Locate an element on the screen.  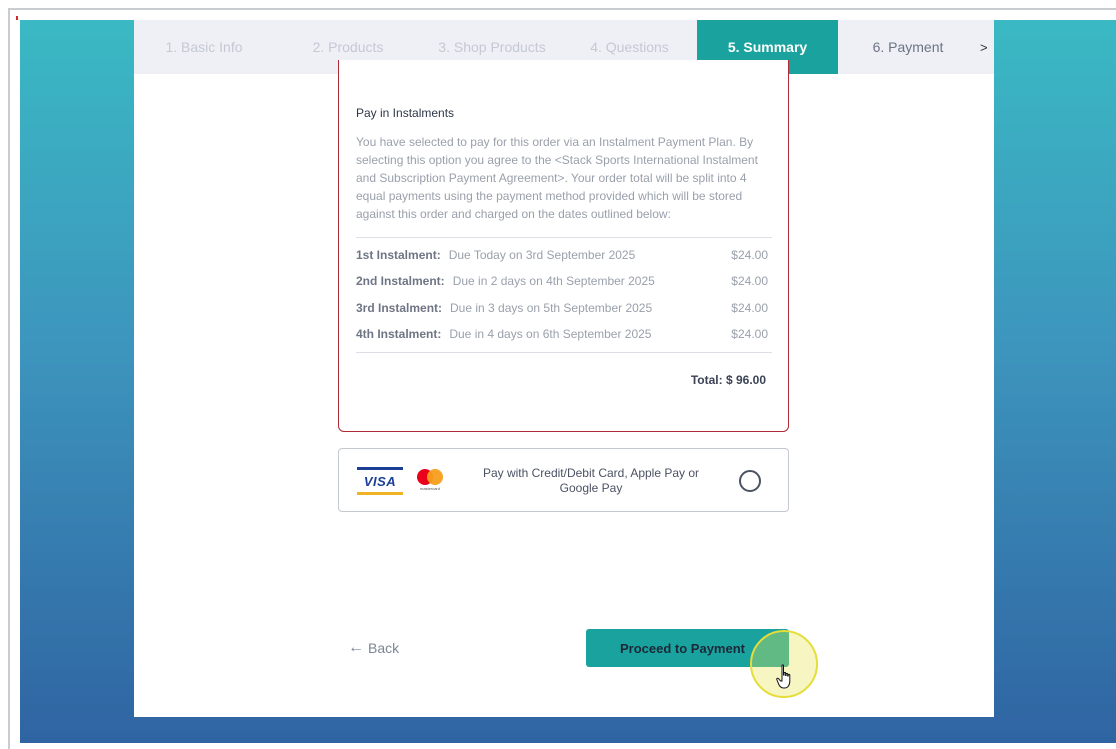
instalment-row-due: Due Today on 3rd September 2025 is located at coordinates (542, 255).